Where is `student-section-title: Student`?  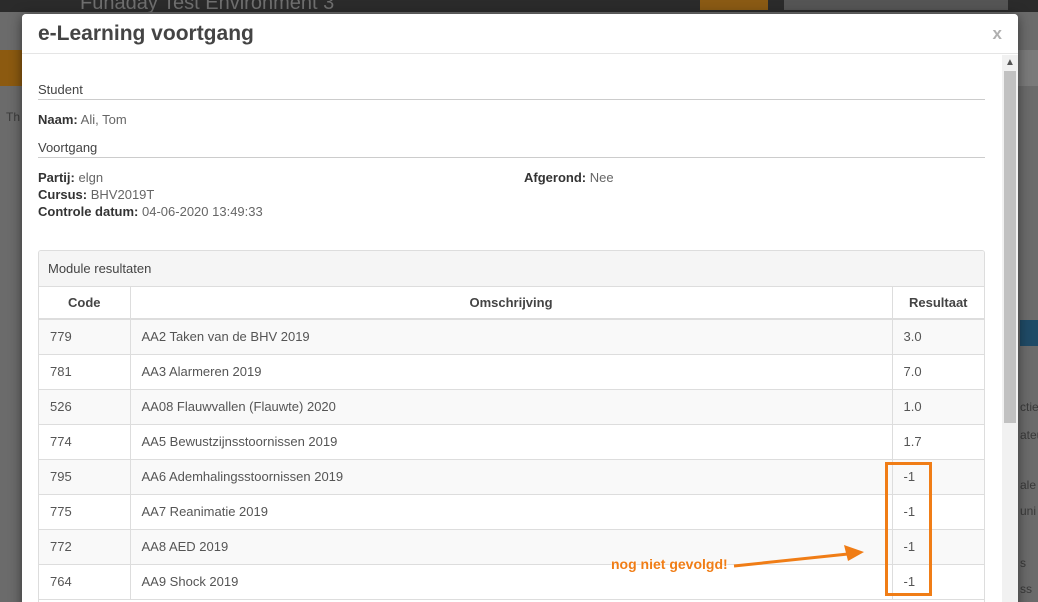 student-section-title: Student is located at coordinates (60, 89).